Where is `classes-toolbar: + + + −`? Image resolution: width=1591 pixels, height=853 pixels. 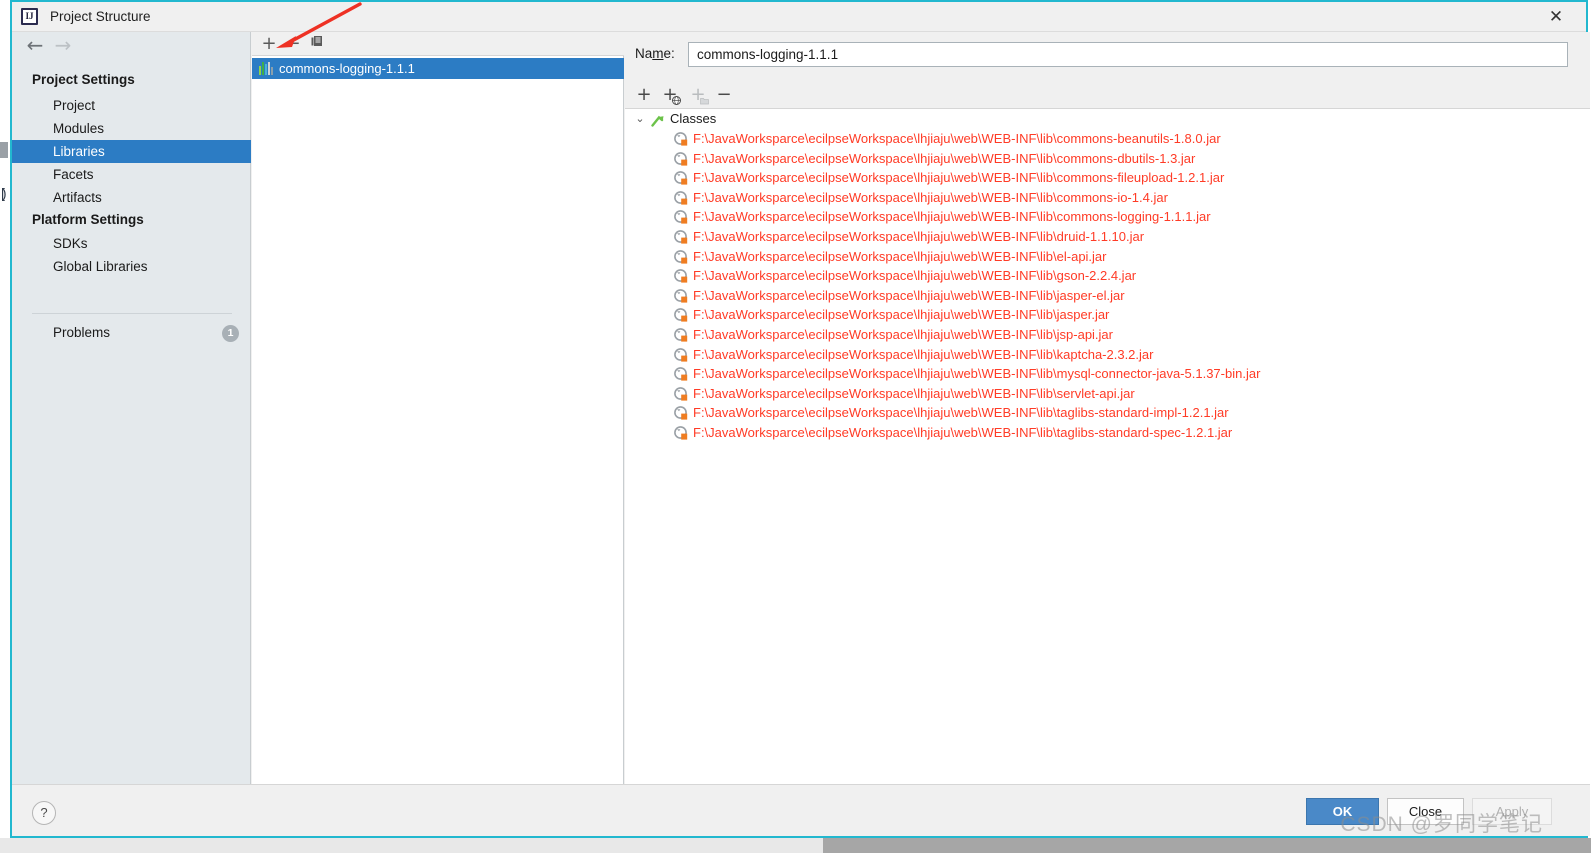
classes-toolbar: + + + − is located at coordinates (1107, 95).